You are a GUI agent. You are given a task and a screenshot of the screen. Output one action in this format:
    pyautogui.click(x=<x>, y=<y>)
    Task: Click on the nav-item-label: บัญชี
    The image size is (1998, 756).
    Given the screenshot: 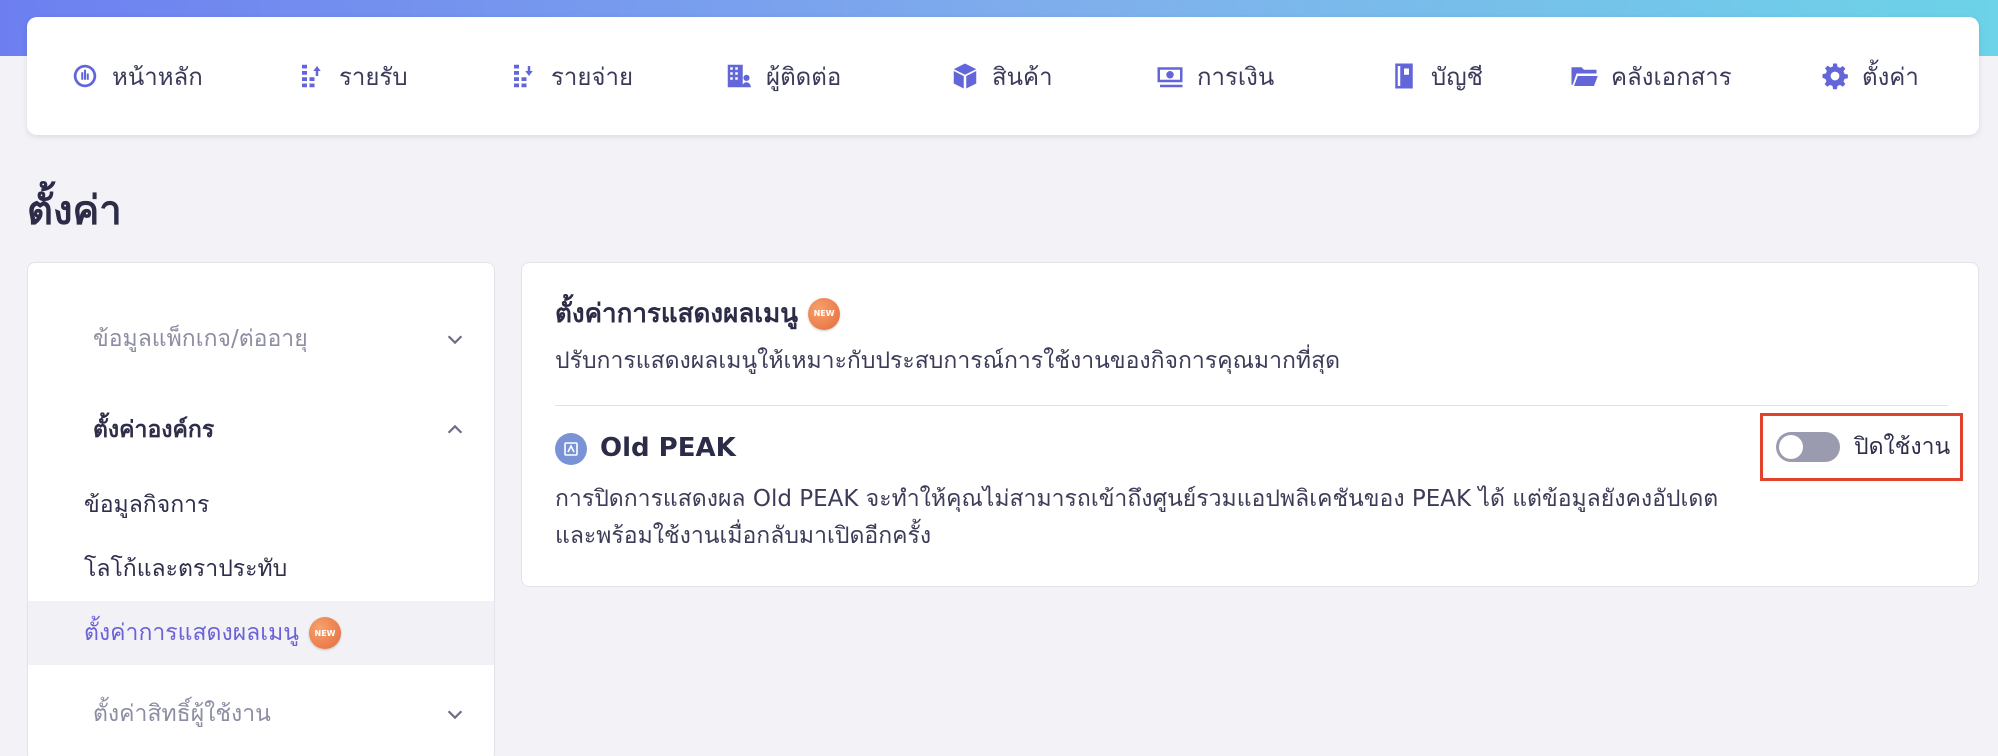 What is the action you would take?
    pyautogui.click(x=1457, y=76)
    